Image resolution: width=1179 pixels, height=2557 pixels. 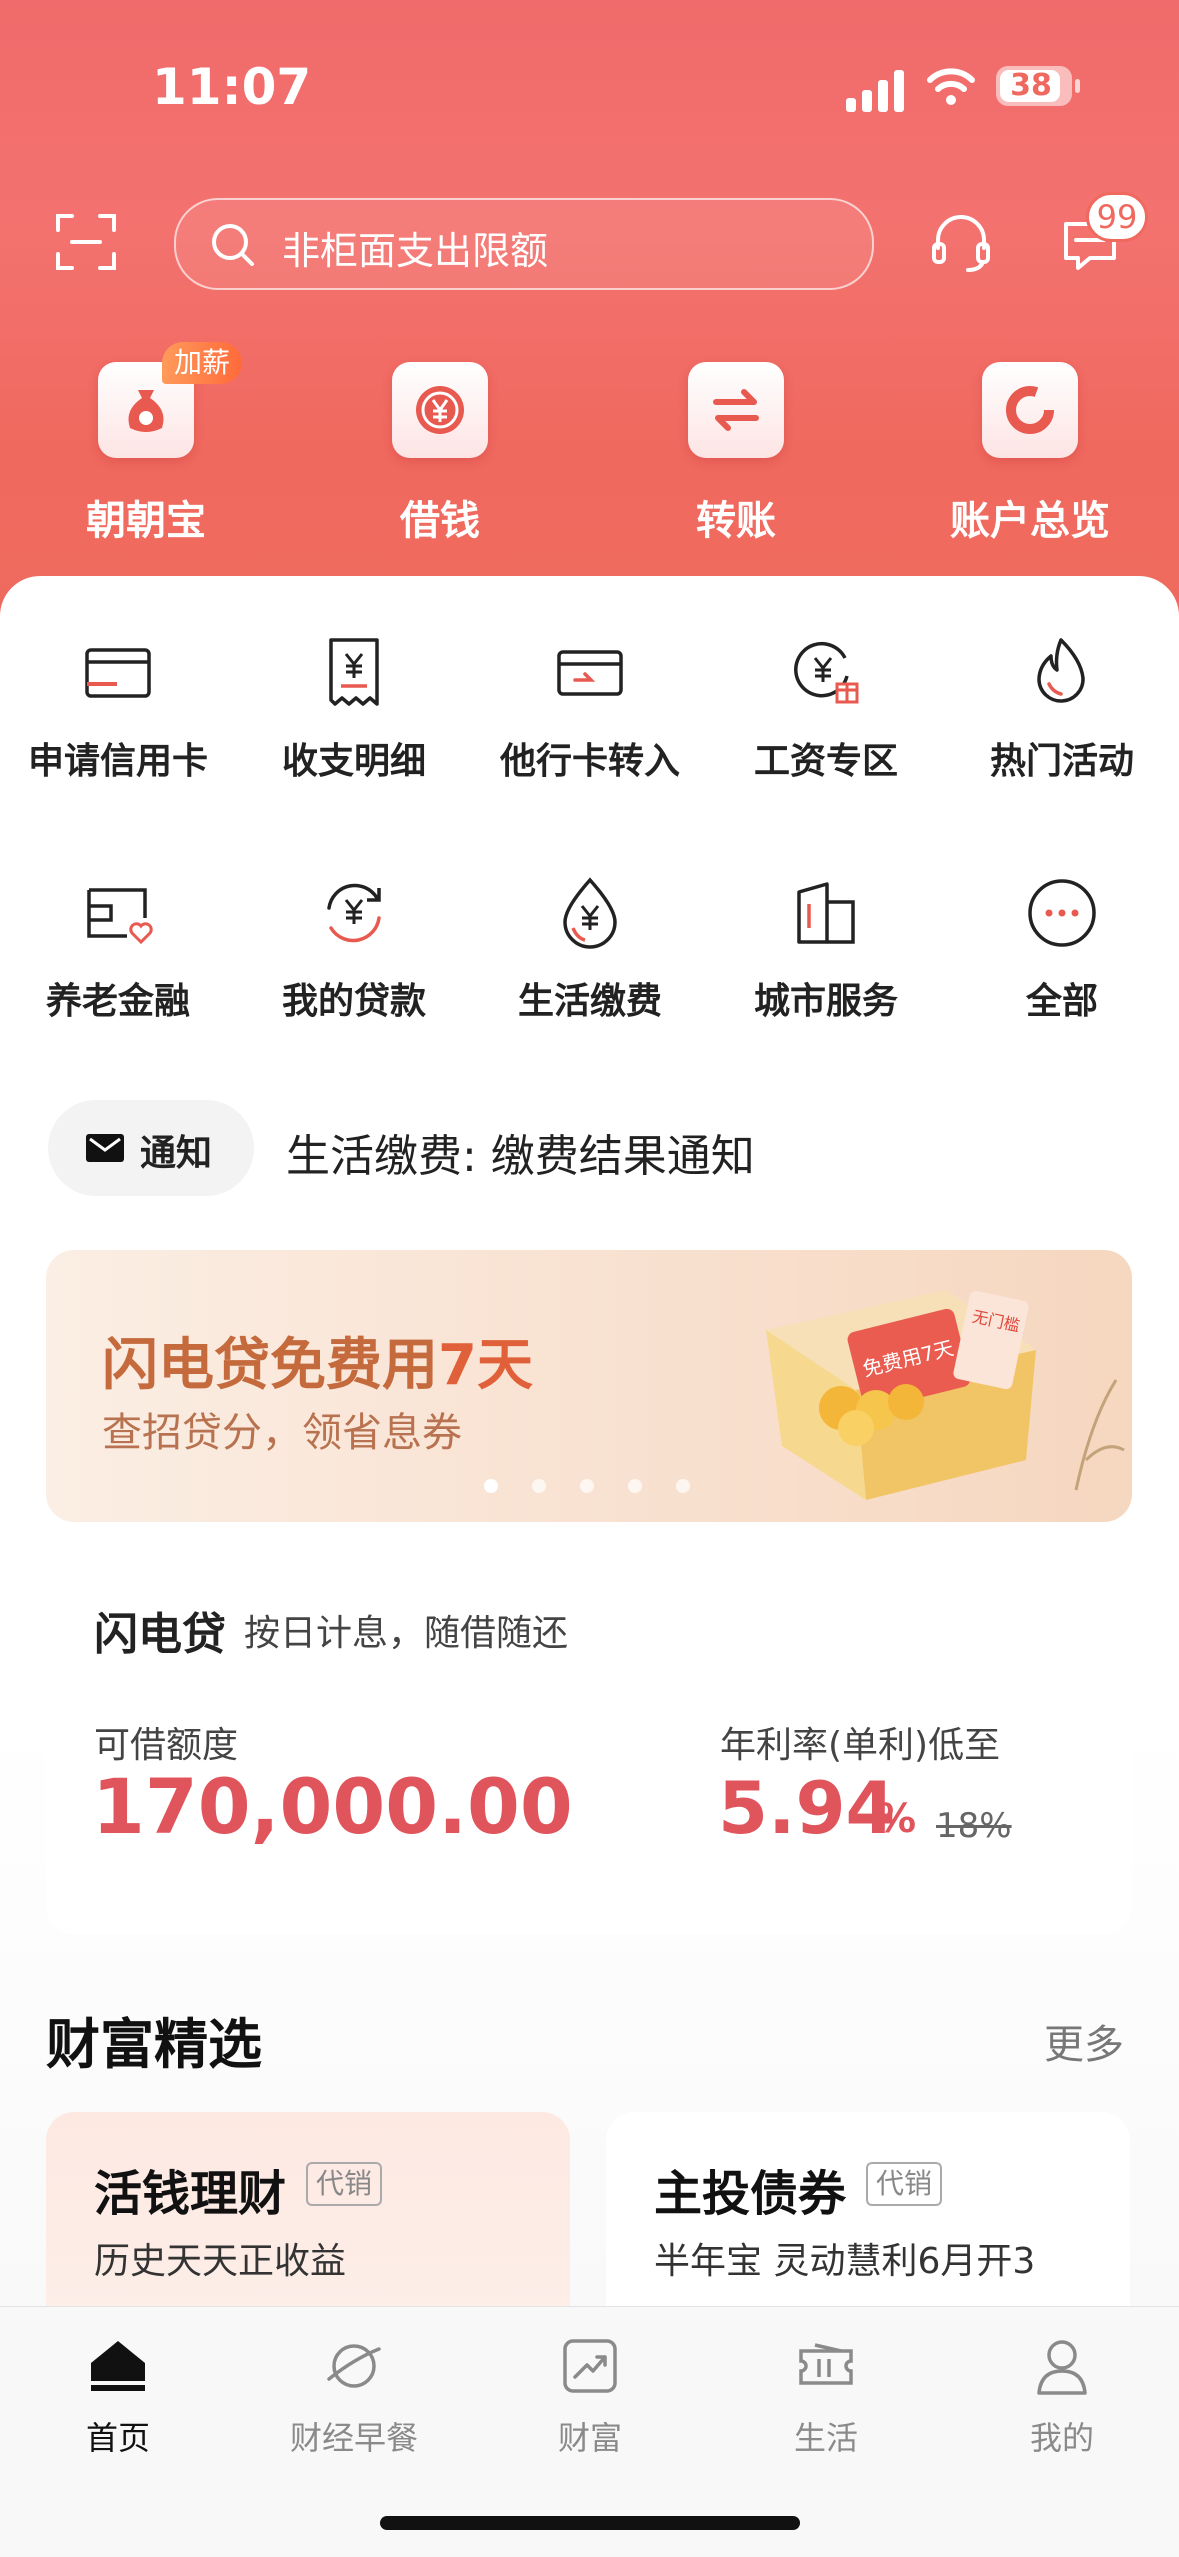 What do you see at coordinates (826, 913) in the screenshot?
I see `city-buildings-icon` at bounding box center [826, 913].